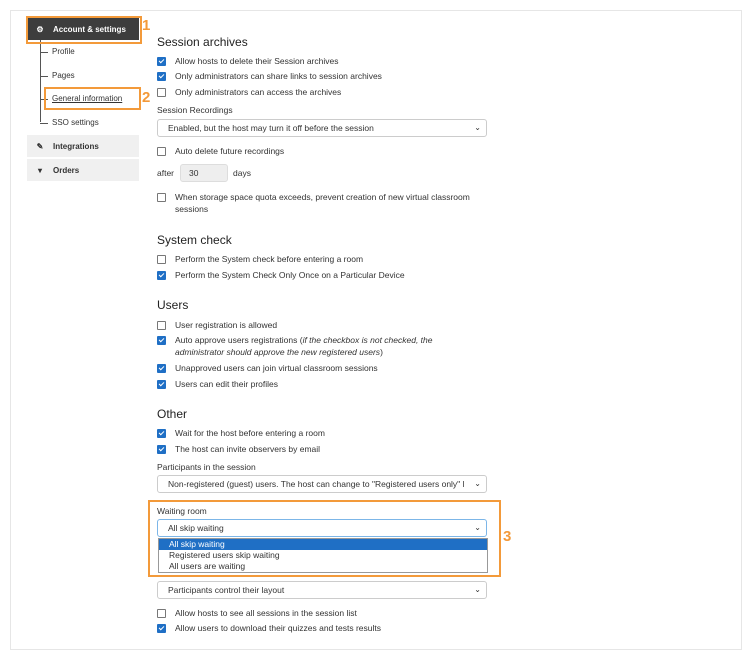 Image resolution: width=750 pixels, height=658 pixels. Describe the element at coordinates (242, 173) in the screenshot. I see `days-label: days` at that location.